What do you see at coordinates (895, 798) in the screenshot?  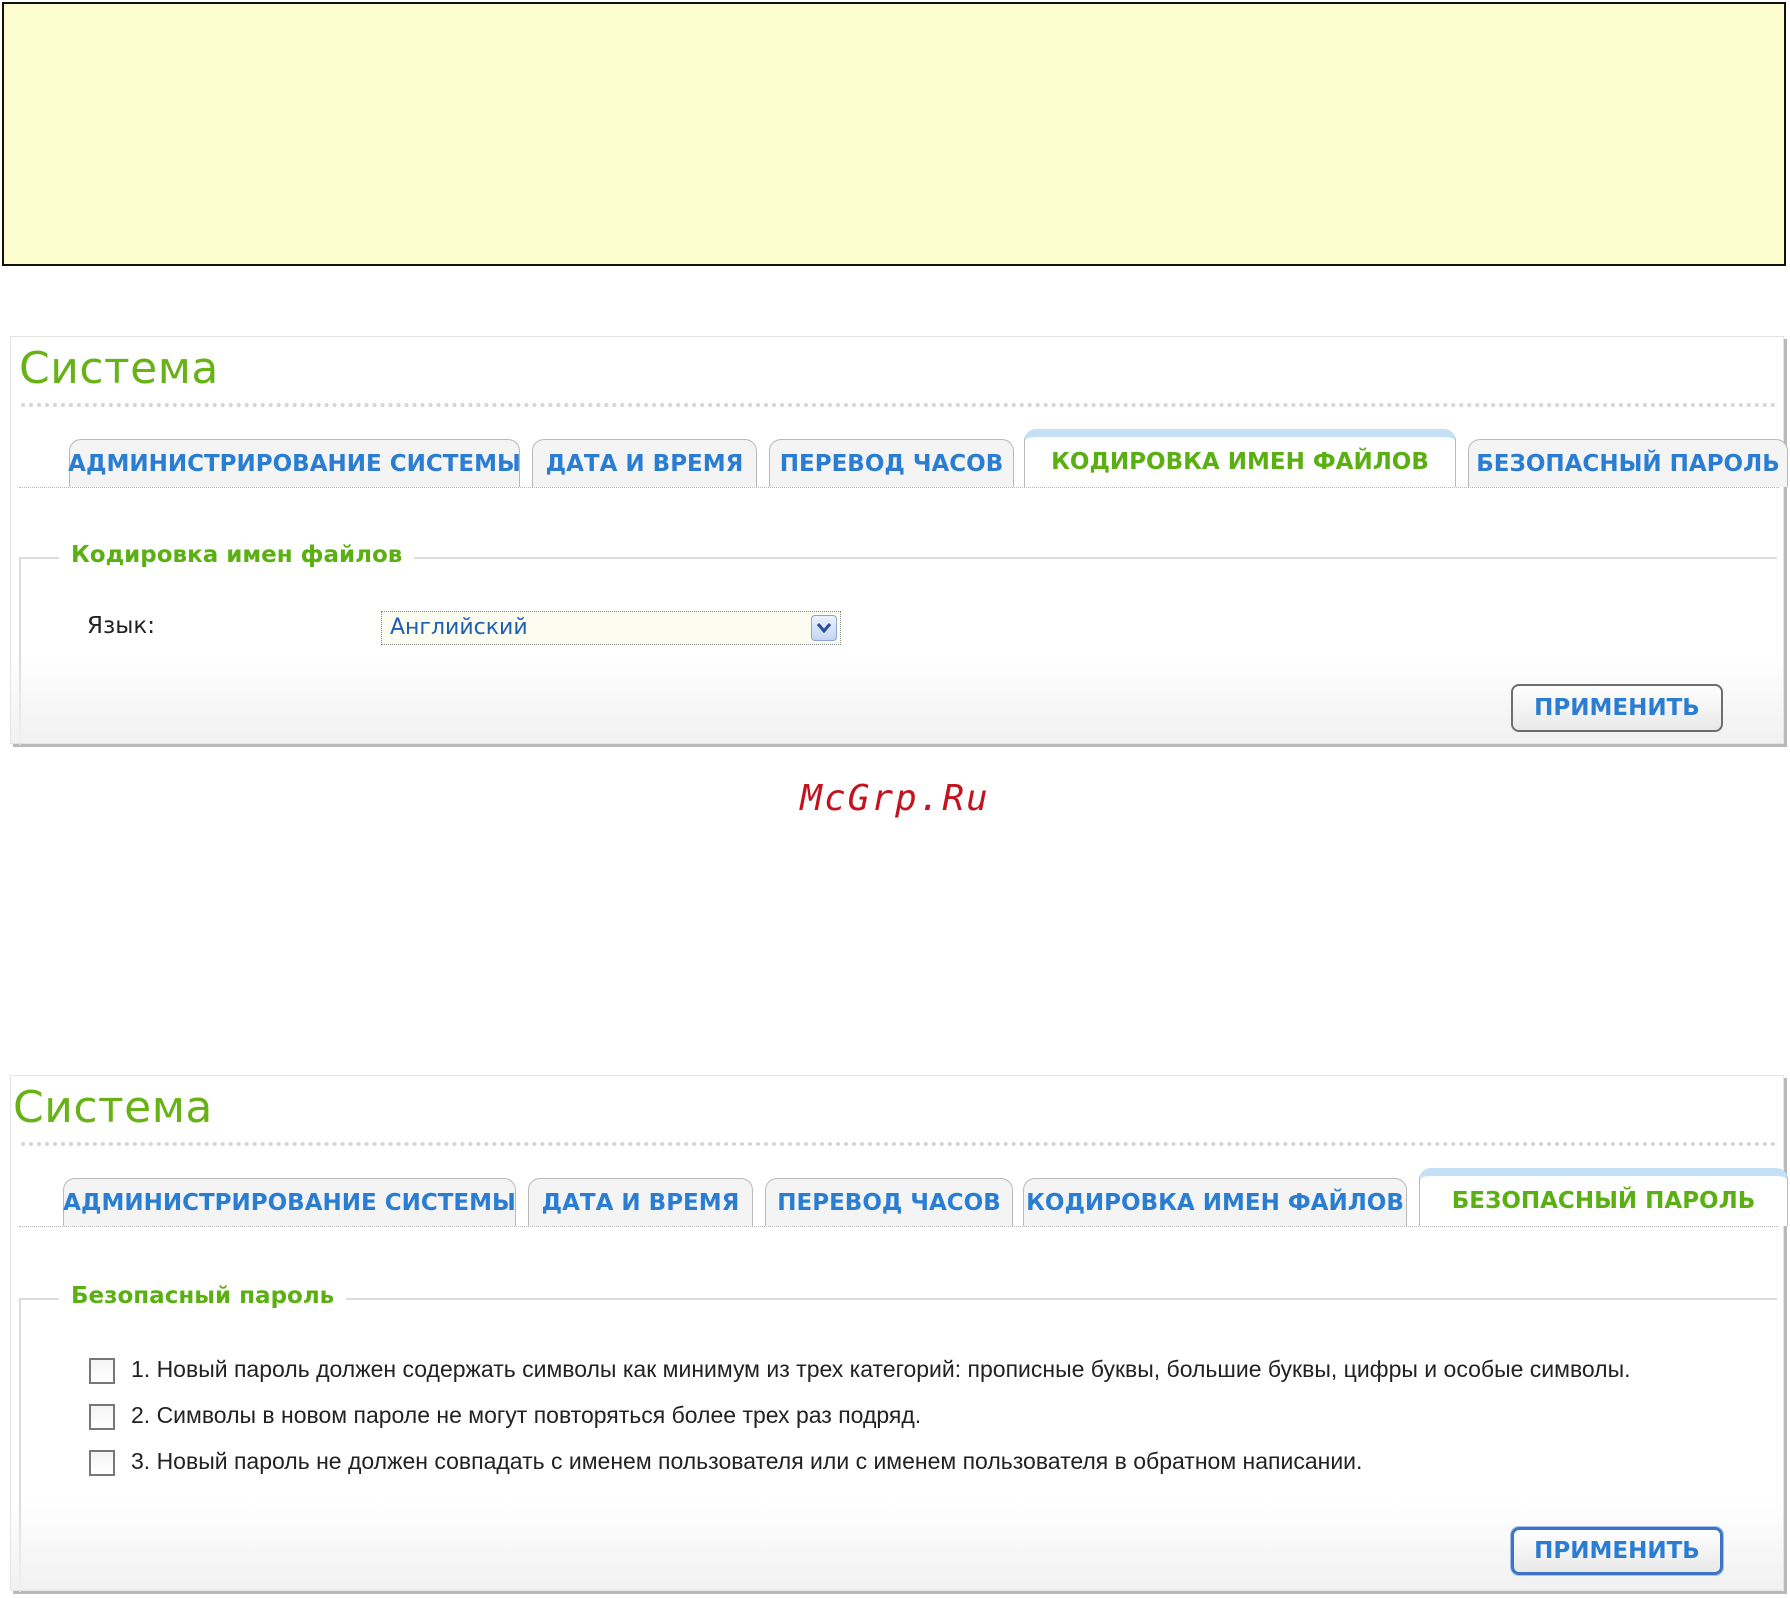 I see `watermark: McGrp.Ru` at bounding box center [895, 798].